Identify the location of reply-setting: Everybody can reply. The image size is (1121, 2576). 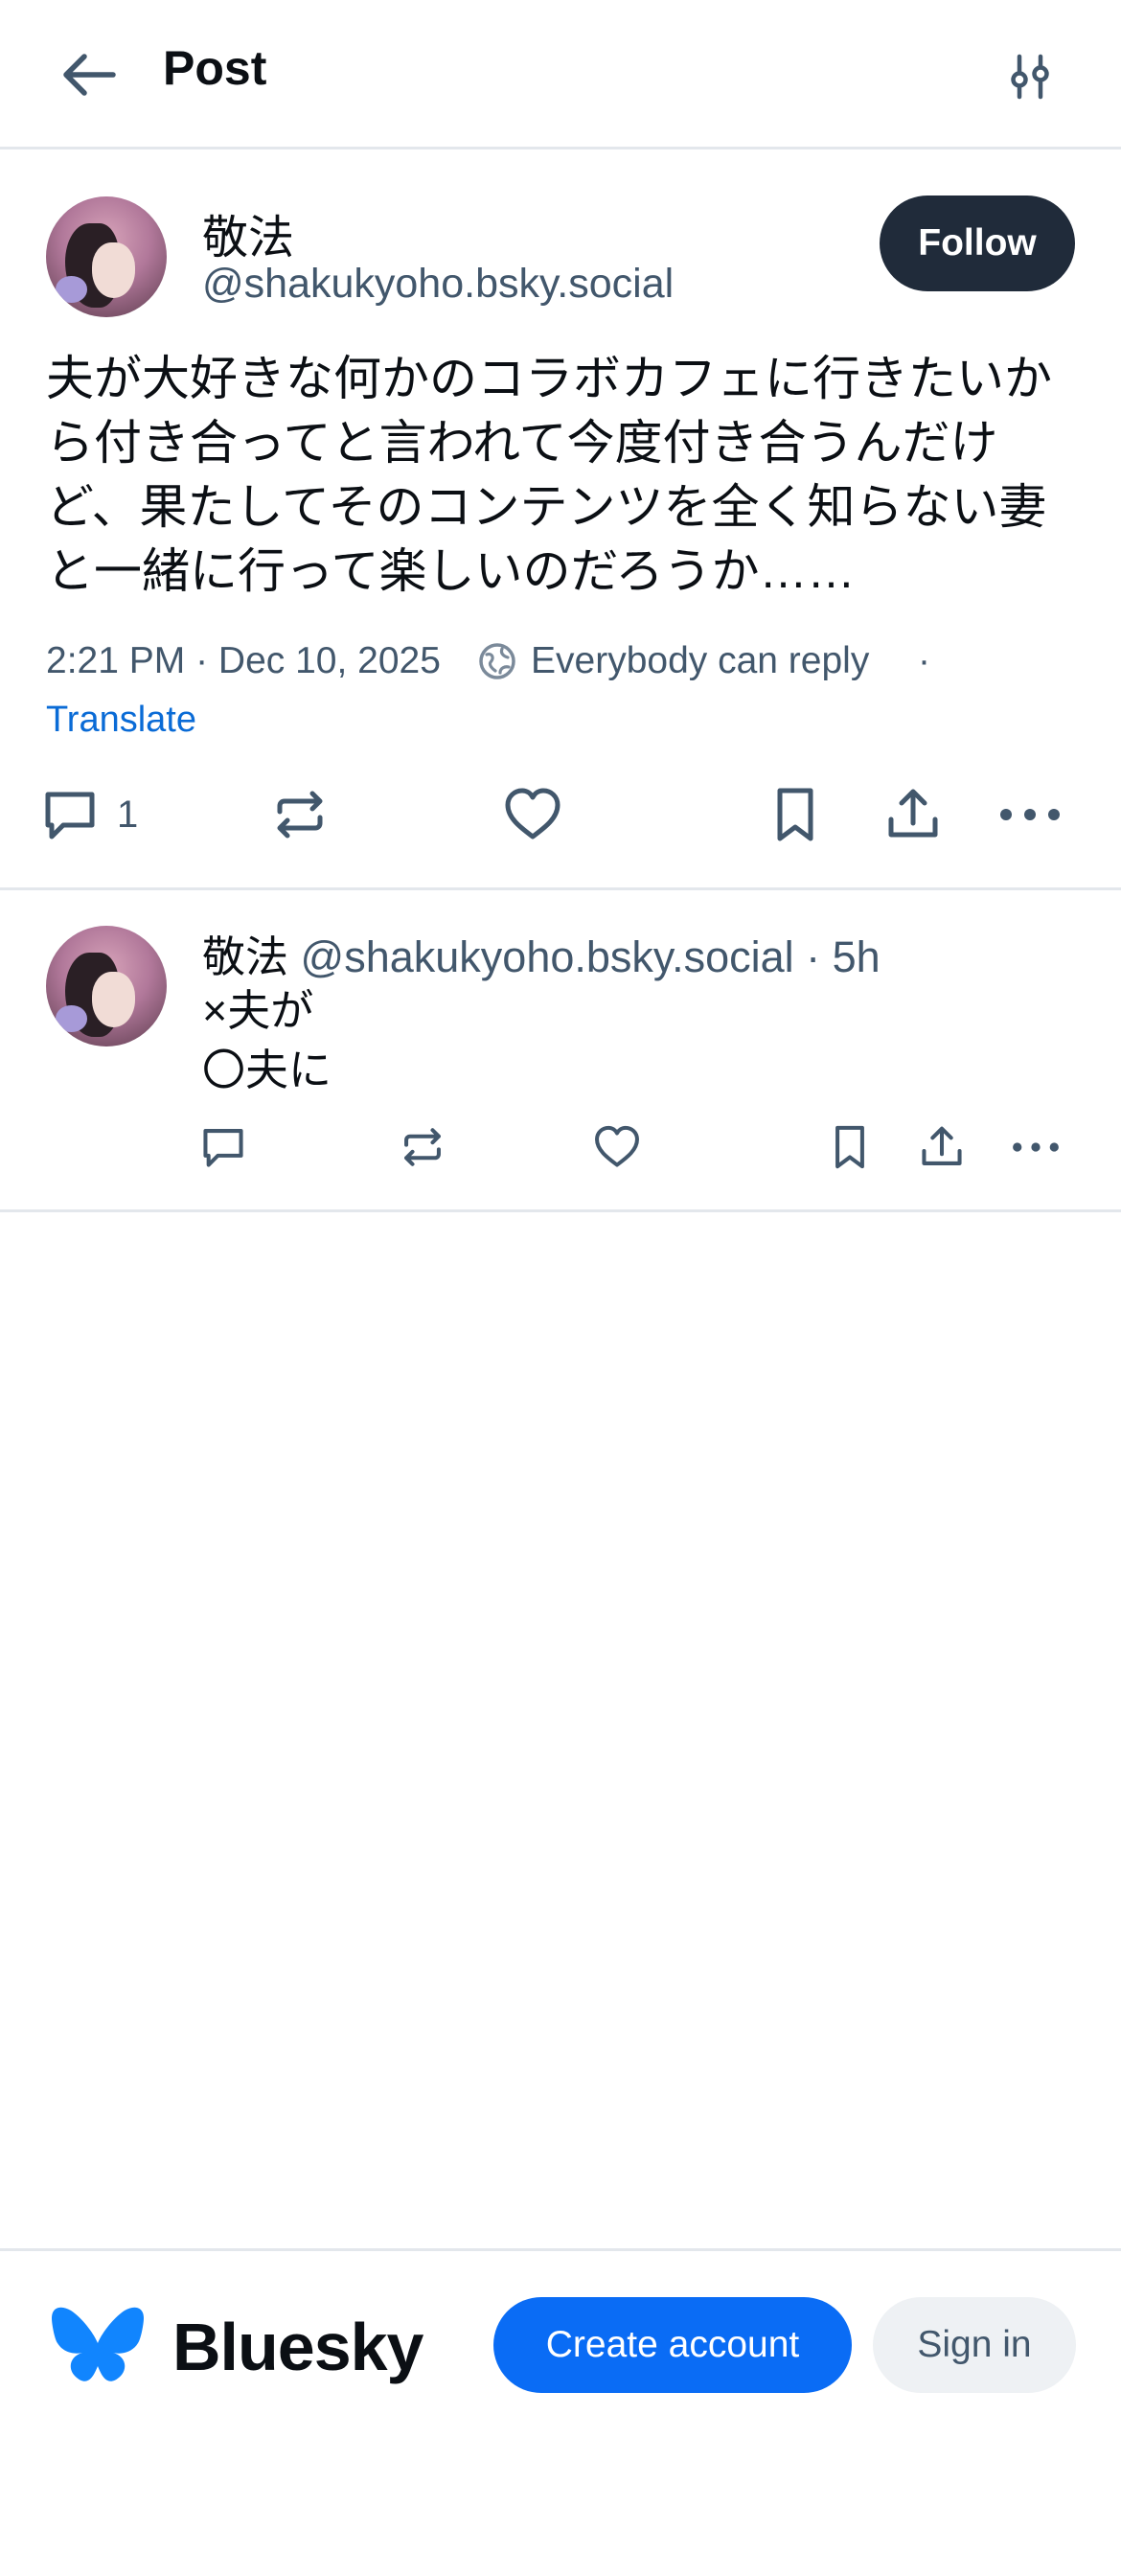
(673, 661).